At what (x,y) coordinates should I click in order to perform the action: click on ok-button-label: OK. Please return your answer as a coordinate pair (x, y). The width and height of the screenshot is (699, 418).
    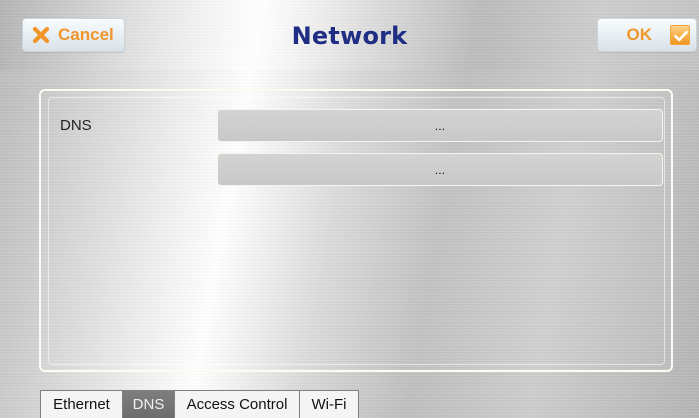
    Looking at the image, I should click on (639, 34).